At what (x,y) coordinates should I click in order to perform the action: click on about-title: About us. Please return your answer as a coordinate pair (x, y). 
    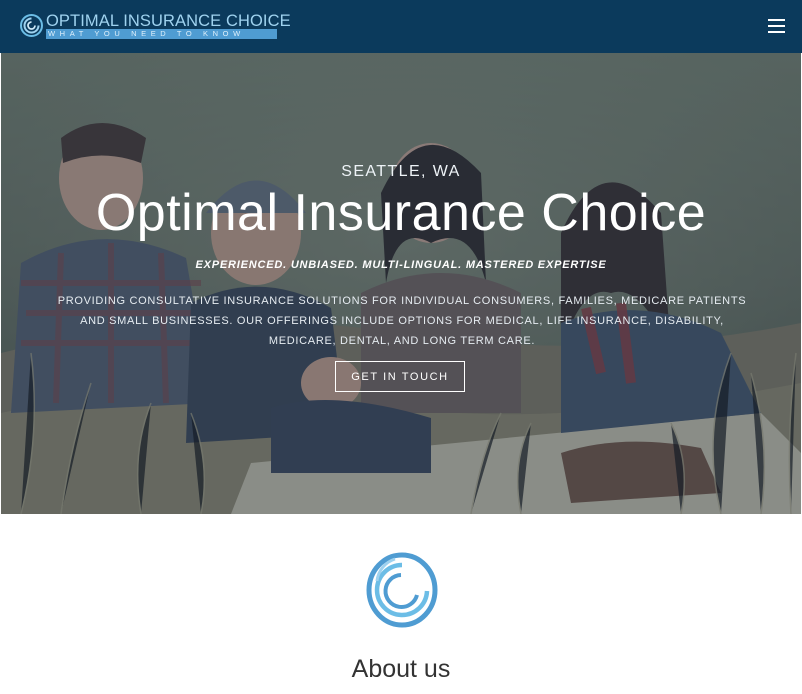
    Looking at the image, I should click on (401, 669).